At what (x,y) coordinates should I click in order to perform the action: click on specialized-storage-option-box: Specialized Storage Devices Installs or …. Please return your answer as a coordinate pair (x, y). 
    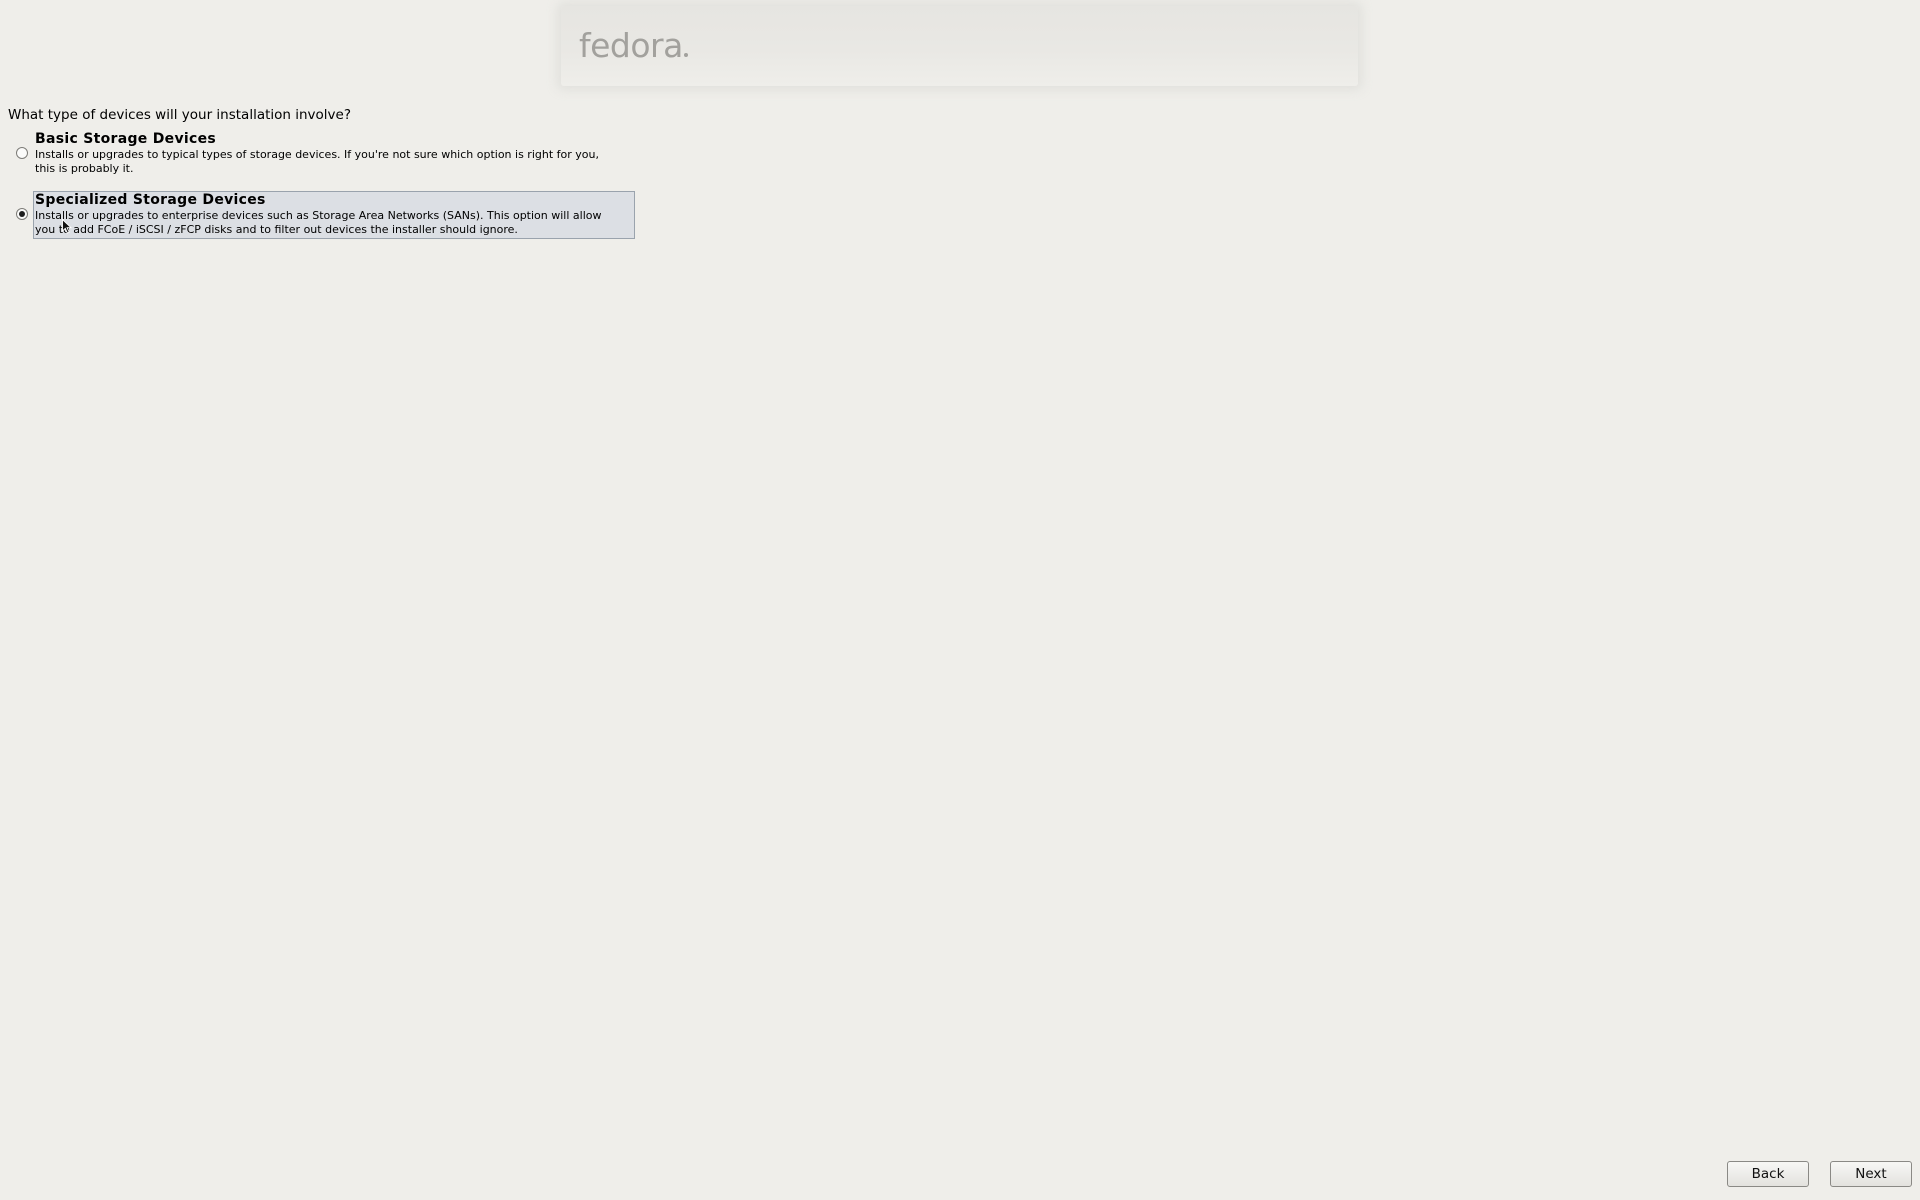
    Looking at the image, I should click on (334, 215).